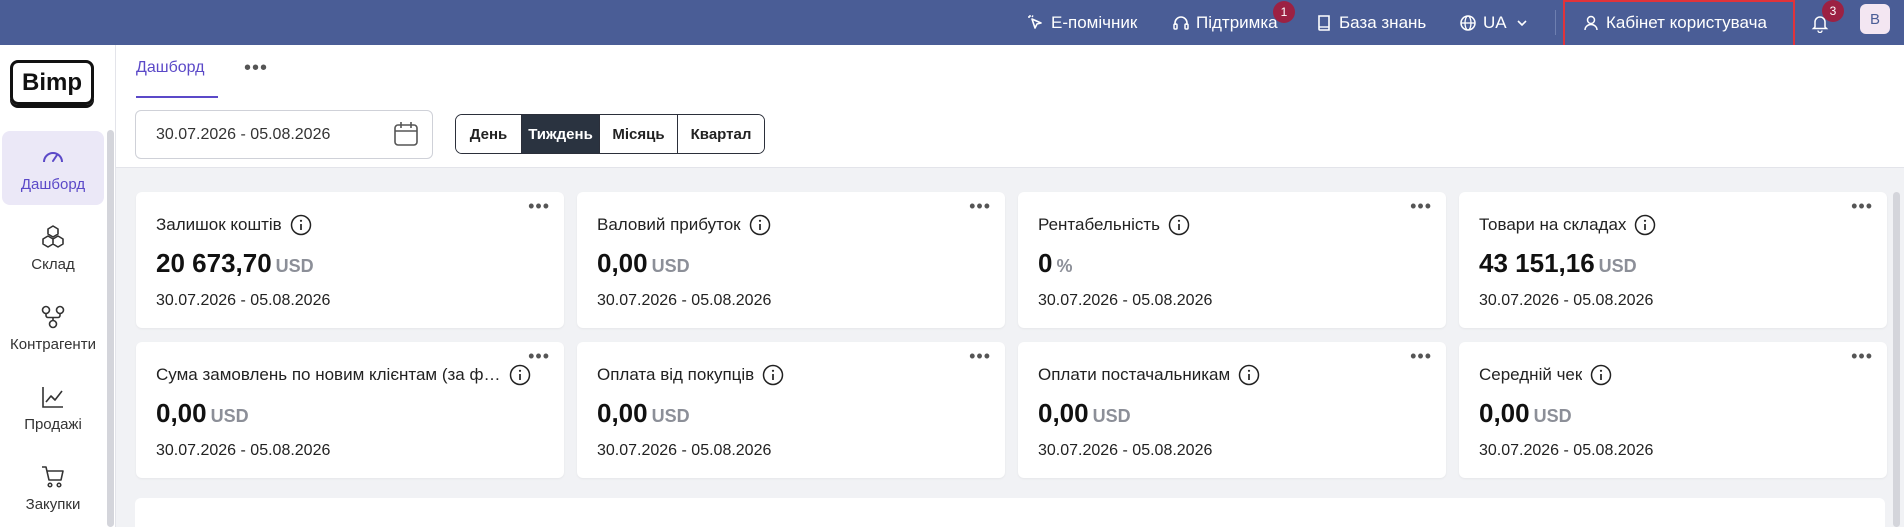  I want to click on card-value-number: 0, so click(1045, 263).